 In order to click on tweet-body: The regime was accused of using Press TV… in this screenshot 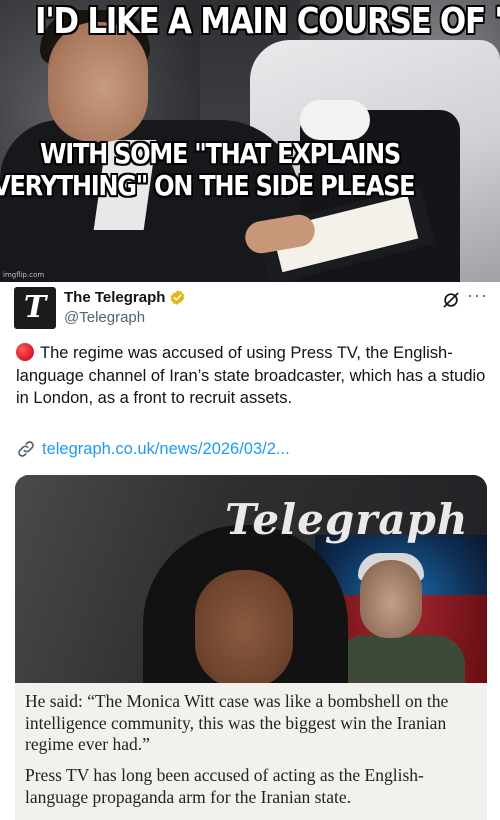, I will do `click(251, 375)`.